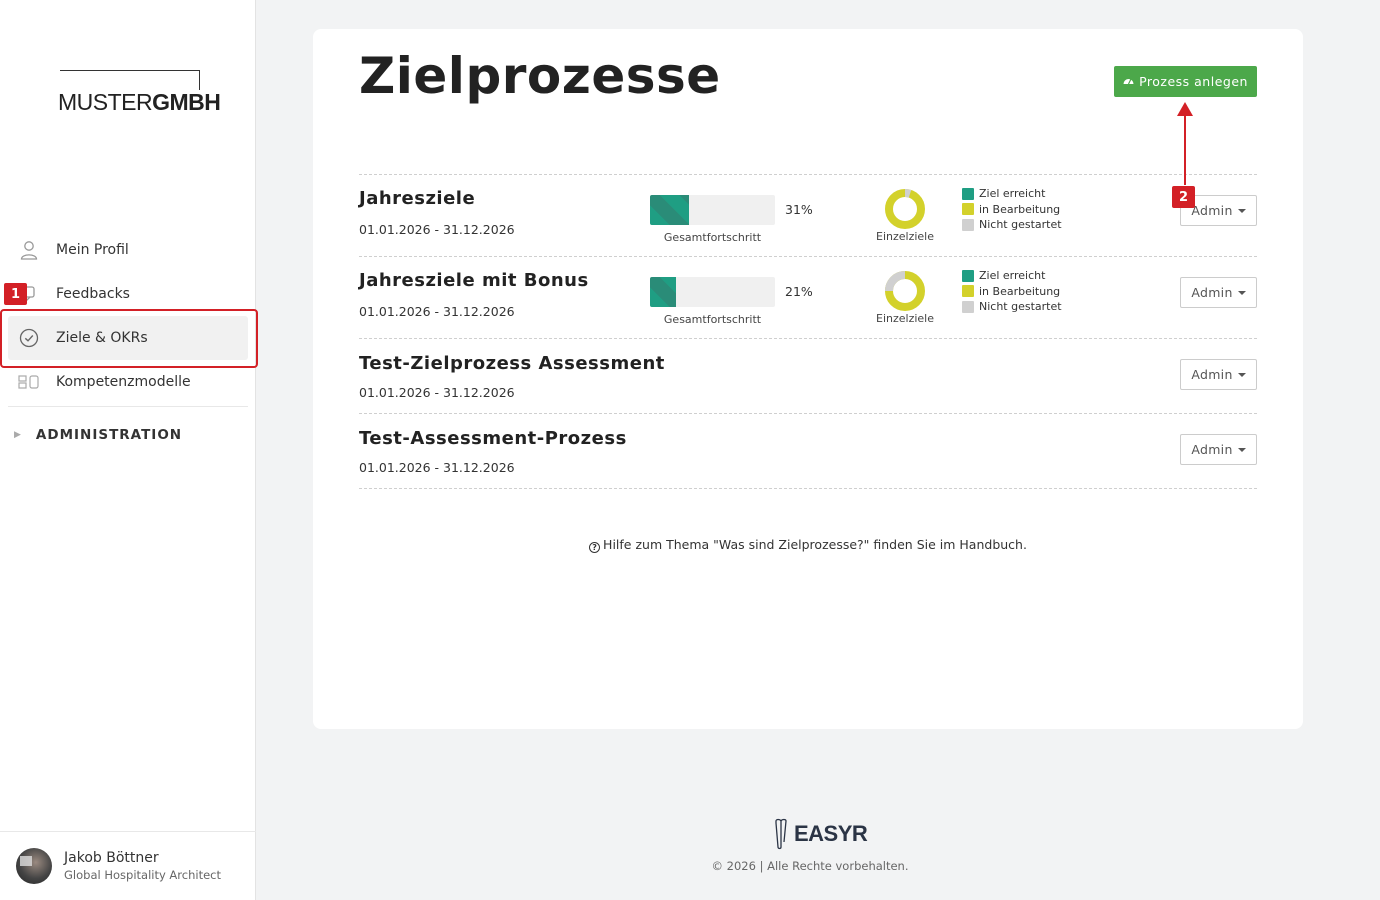 The width and height of the screenshot is (1380, 900). I want to click on copyright-text: © 2026 | Alle Rechte vorbehalten., so click(810, 866).